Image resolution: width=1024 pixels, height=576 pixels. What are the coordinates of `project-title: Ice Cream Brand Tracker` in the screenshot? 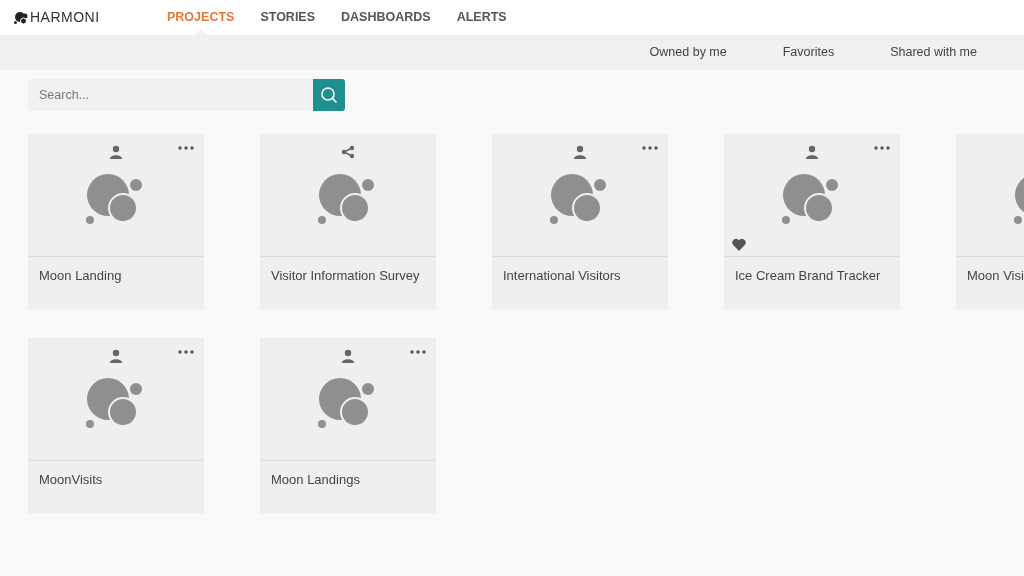 It's located at (808, 276).